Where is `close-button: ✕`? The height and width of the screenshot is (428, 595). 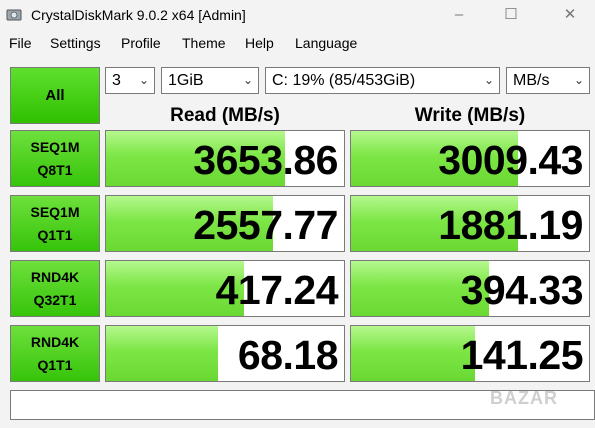 close-button: ✕ is located at coordinates (570, 15).